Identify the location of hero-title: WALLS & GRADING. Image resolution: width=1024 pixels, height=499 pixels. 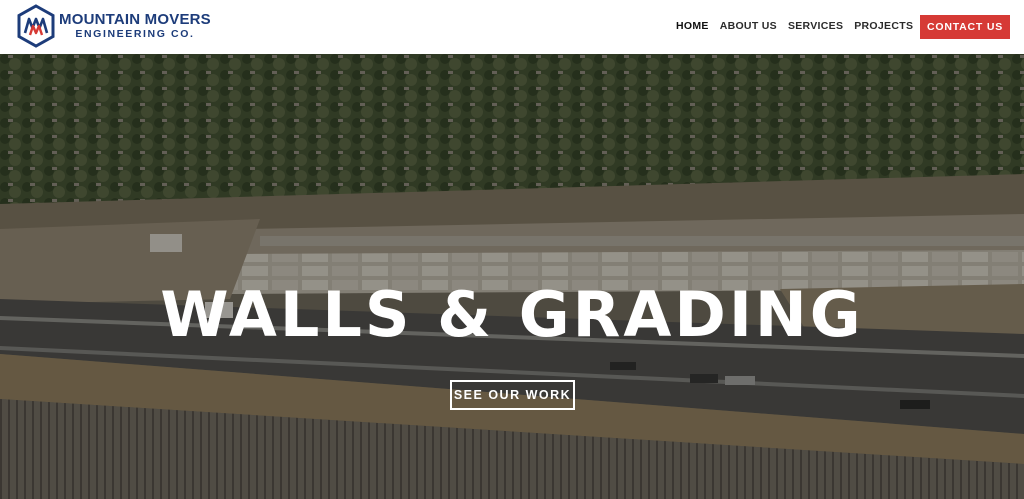
(512, 314).